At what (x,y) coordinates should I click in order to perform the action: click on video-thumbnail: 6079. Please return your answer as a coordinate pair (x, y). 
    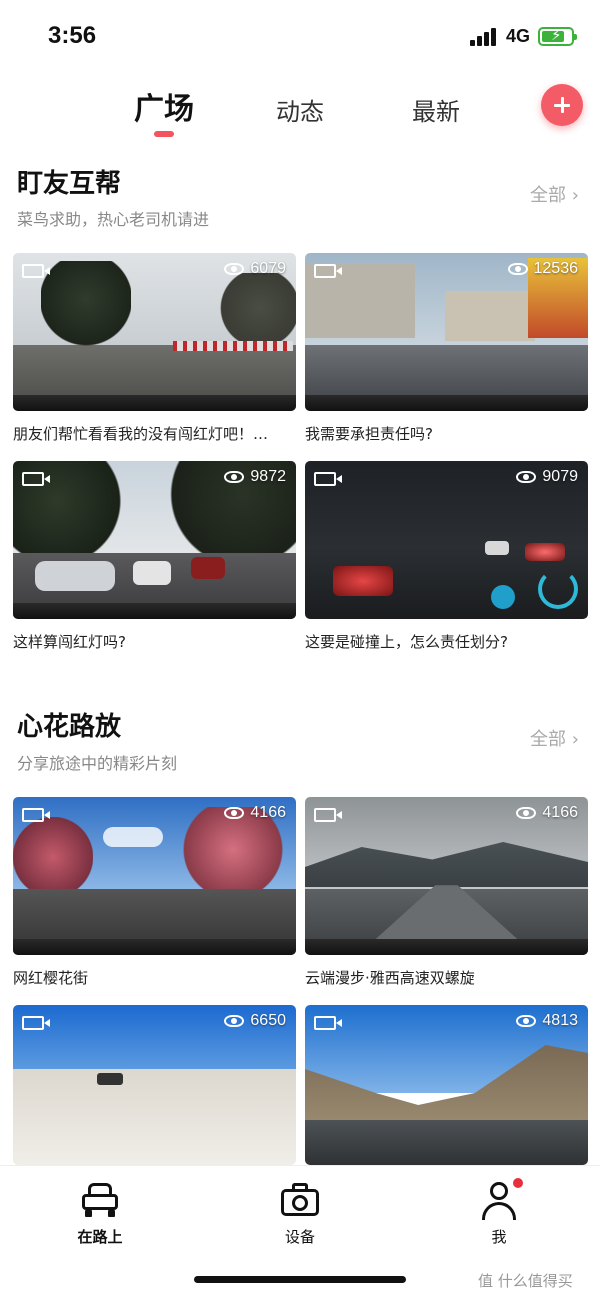
    Looking at the image, I should click on (154, 332).